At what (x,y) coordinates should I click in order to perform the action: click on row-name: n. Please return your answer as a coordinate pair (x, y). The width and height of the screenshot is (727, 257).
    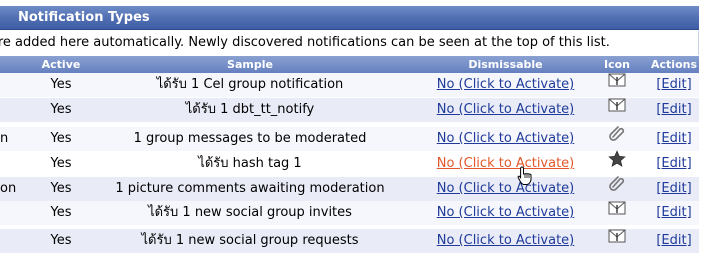
    Looking at the image, I should click on (4, 138).